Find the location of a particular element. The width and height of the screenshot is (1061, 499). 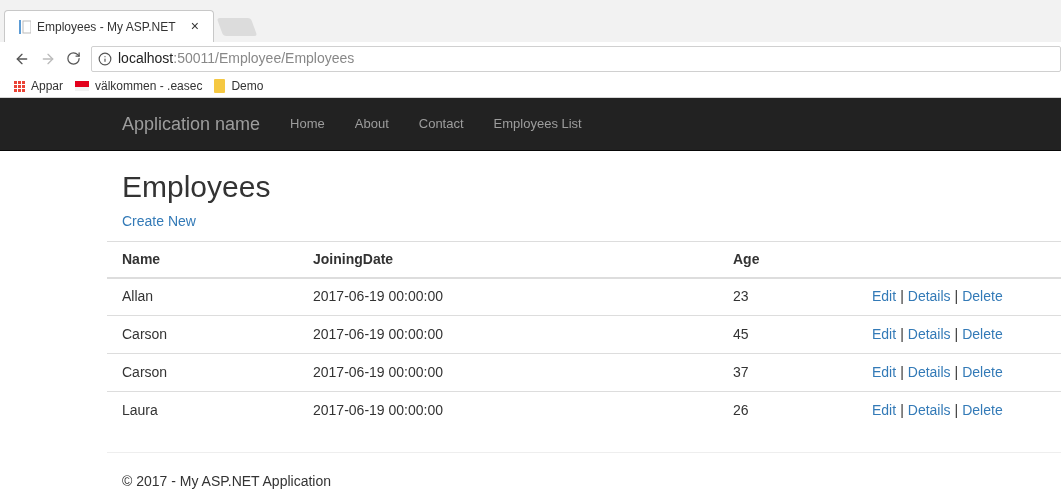

bookmark: välkommen - .easec is located at coordinates (139, 86).